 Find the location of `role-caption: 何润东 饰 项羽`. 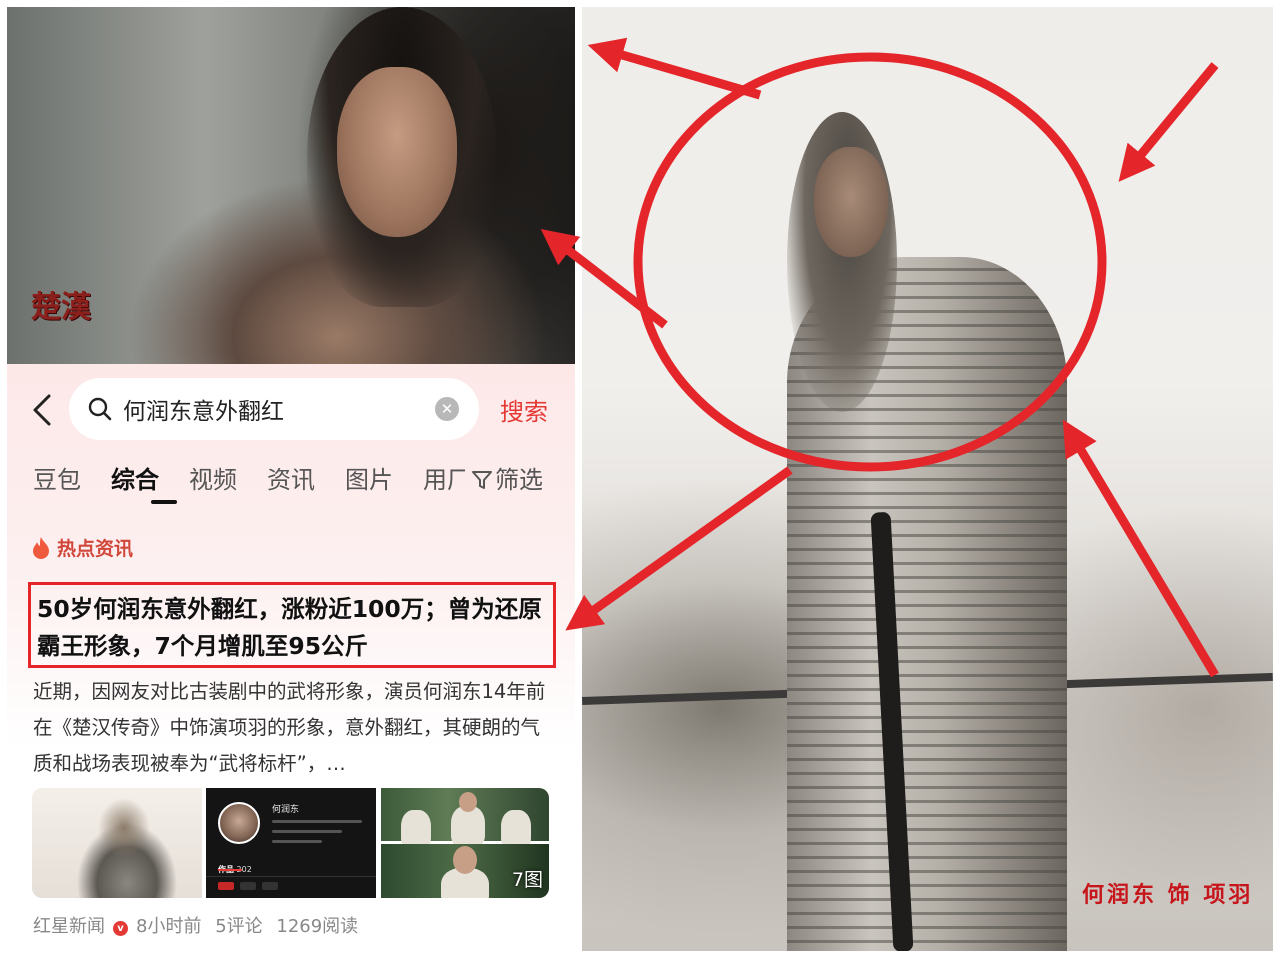

role-caption: 何润东 饰 项羽 is located at coordinates (1168, 895).